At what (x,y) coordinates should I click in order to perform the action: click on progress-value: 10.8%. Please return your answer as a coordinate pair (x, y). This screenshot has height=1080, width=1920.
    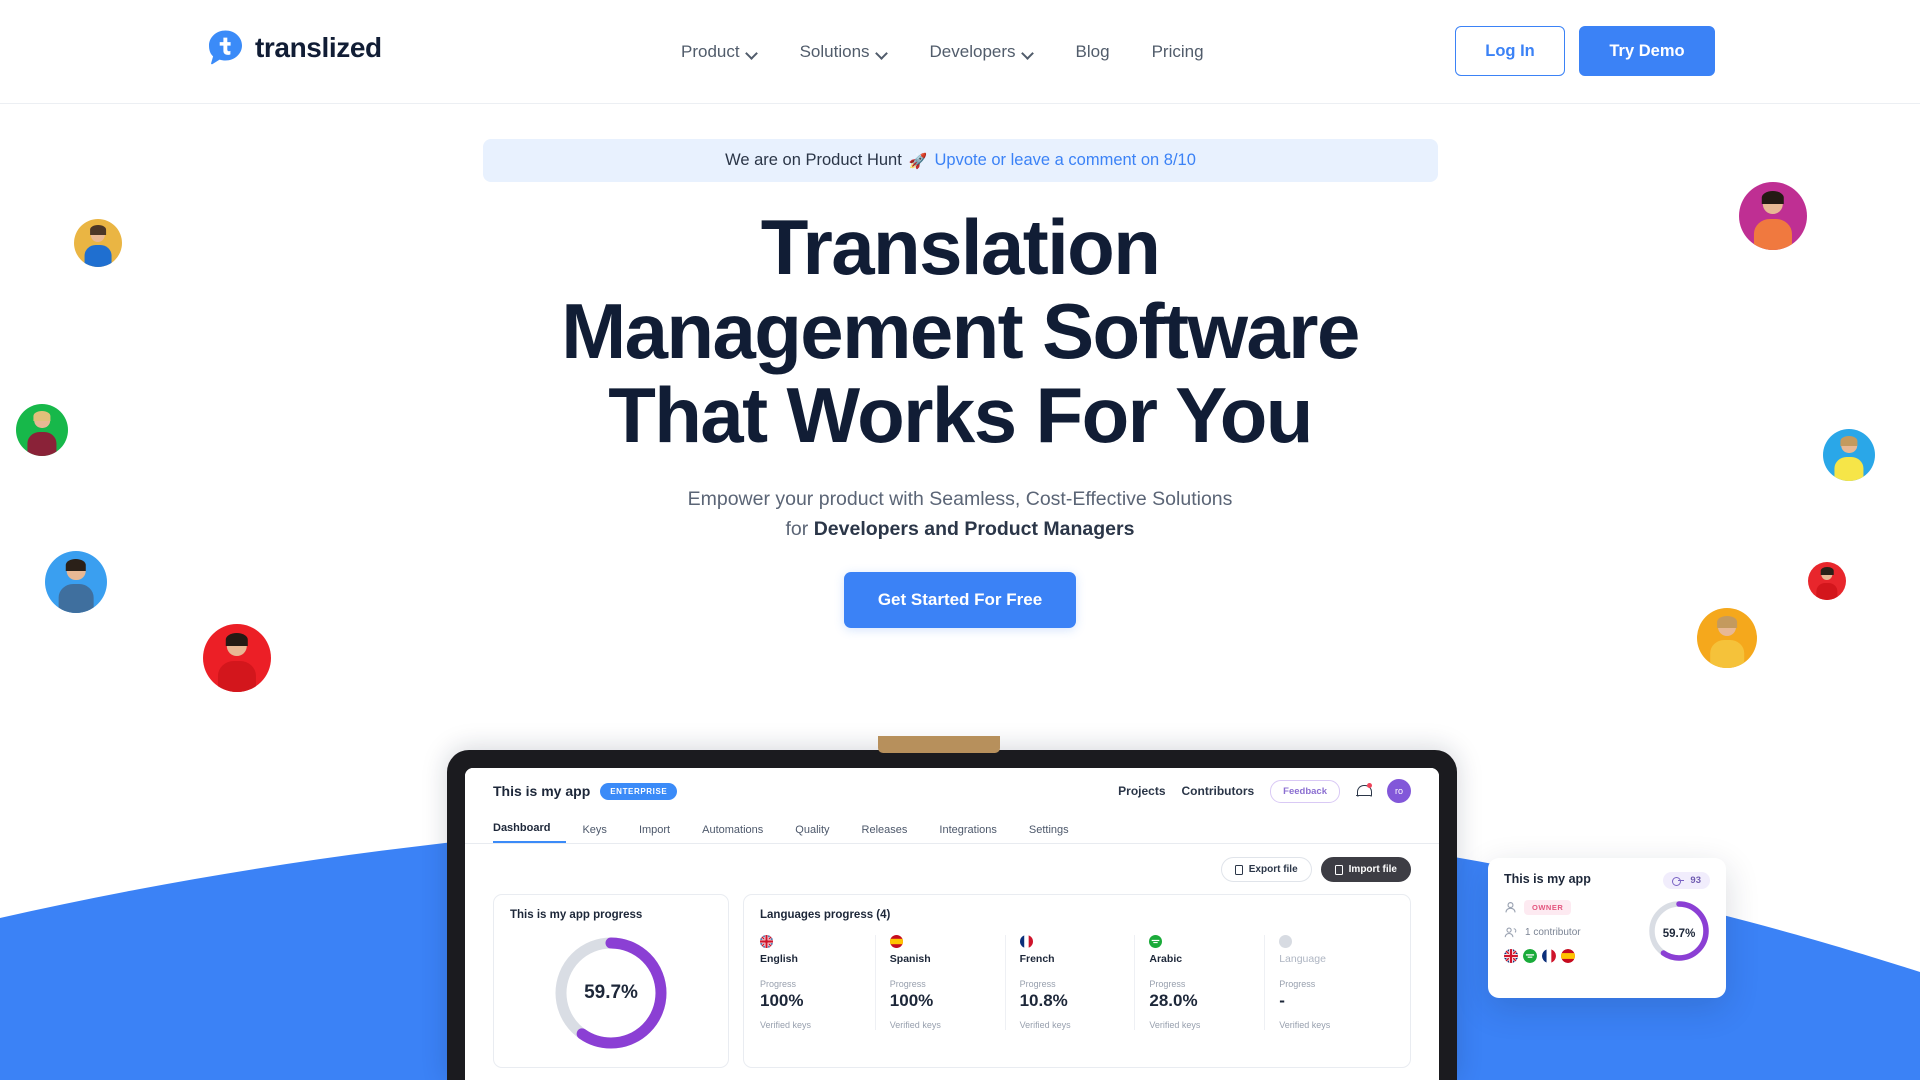
    Looking at the image, I should click on (1043, 1000).